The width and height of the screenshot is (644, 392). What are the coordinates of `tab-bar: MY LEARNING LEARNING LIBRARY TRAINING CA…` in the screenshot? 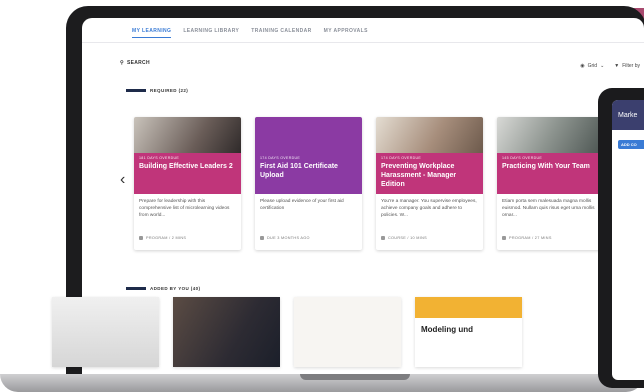 It's located at (250, 33).